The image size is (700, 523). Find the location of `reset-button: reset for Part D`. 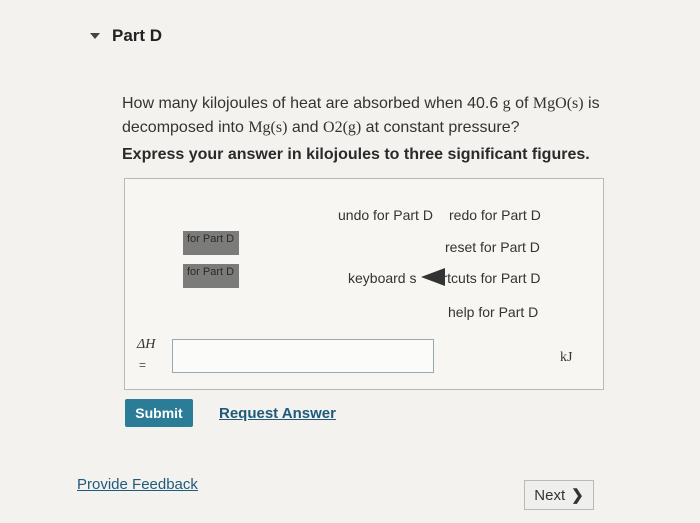

reset-button: reset for Part D is located at coordinates (492, 247).